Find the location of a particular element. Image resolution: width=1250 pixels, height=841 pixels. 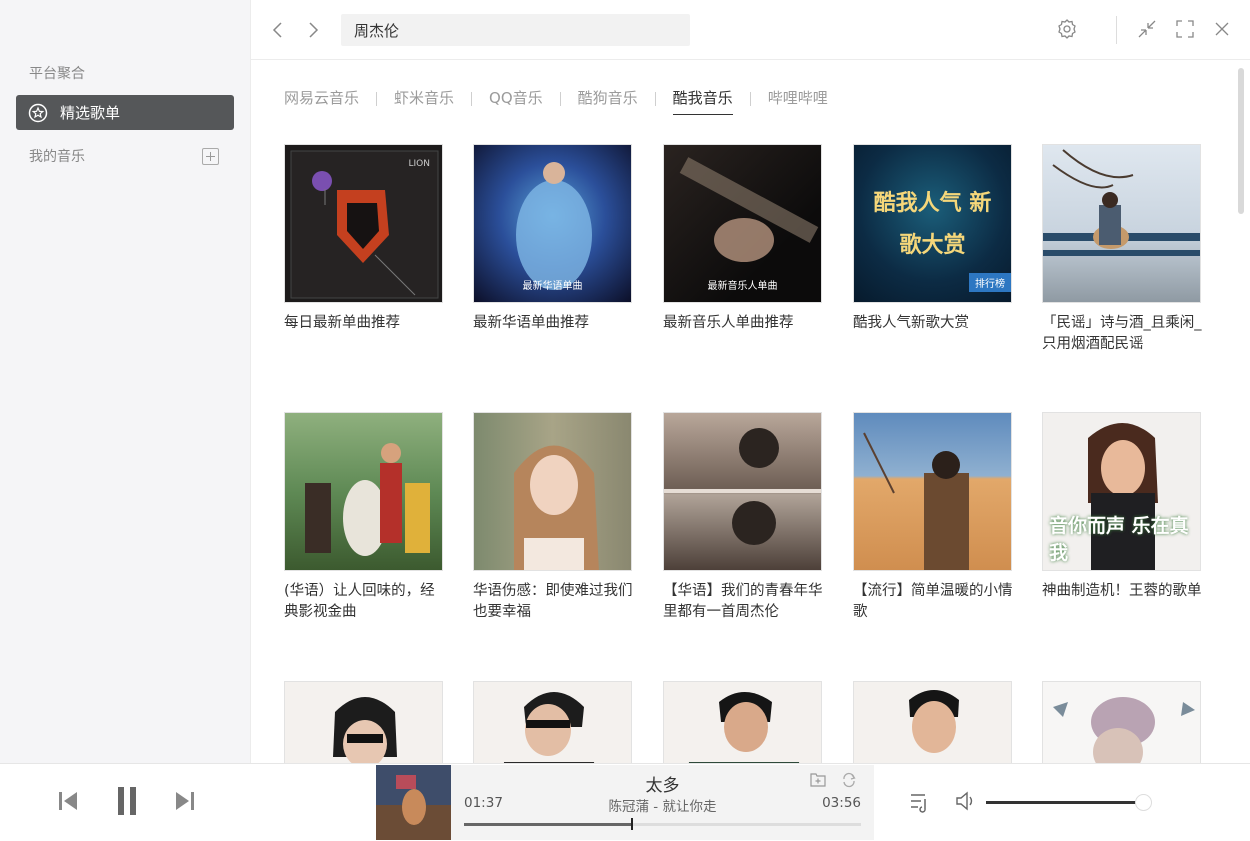

tab-qq-music: QQ音乐 is located at coordinates (516, 99).